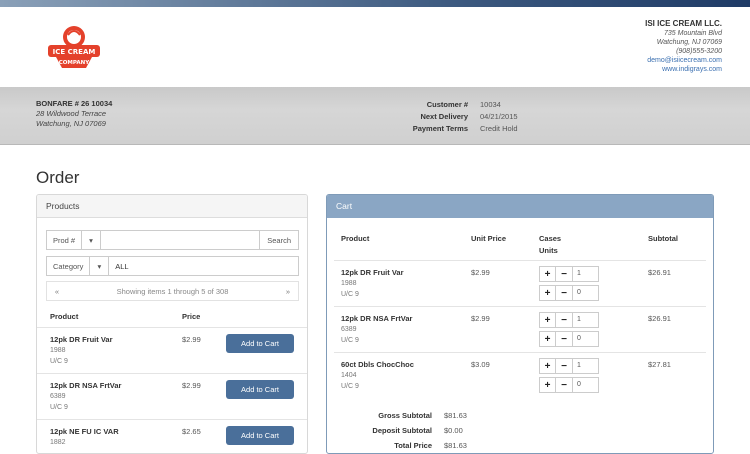 Image resolution: width=750 pixels, height=454 pixels. What do you see at coordinates (499, 116) in the screenshot?
I see `next-delivery-value: 04/21/2015` at bounding box center [499, 116].